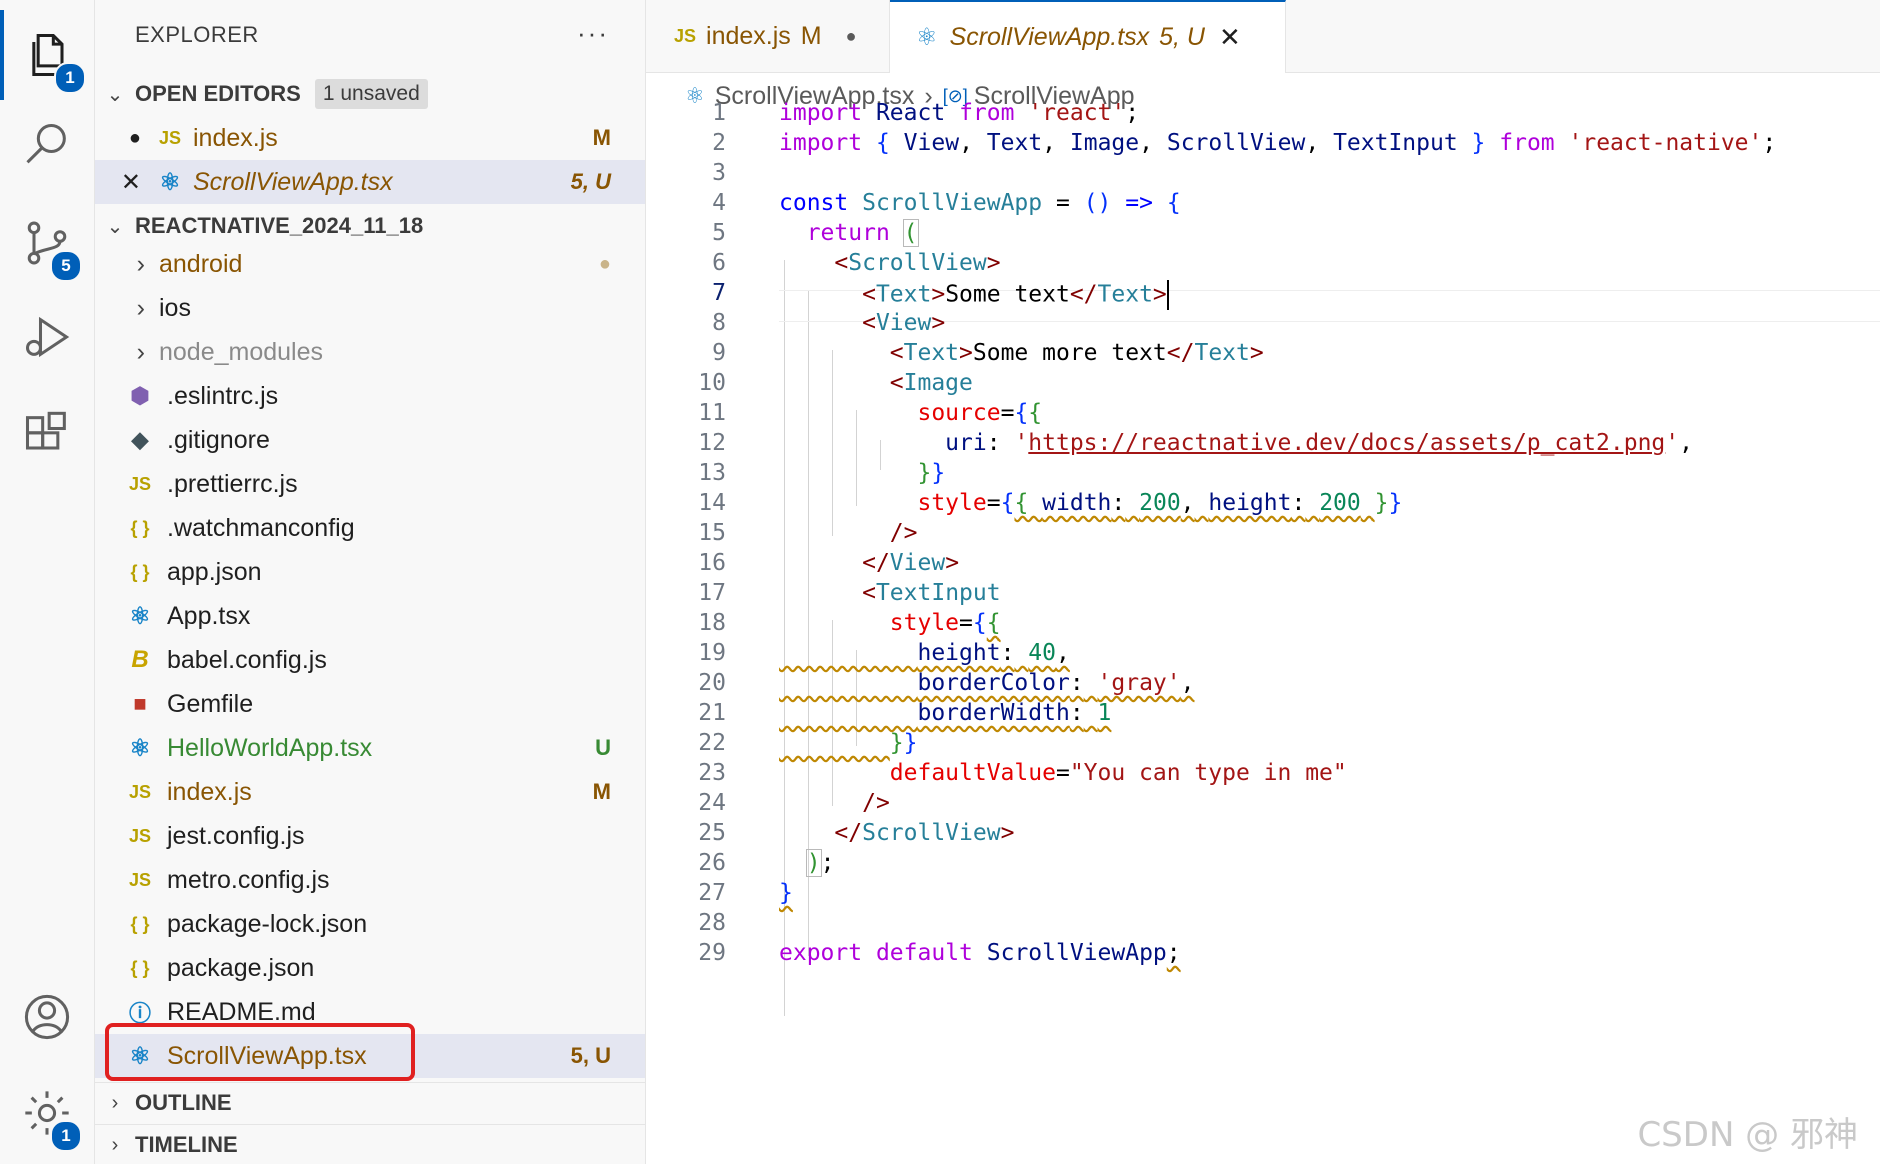  What do you see at coordinates (959, 113) in the screenshot?
I see `code-line: import React from 'react';` at bounding box center [959, 113].